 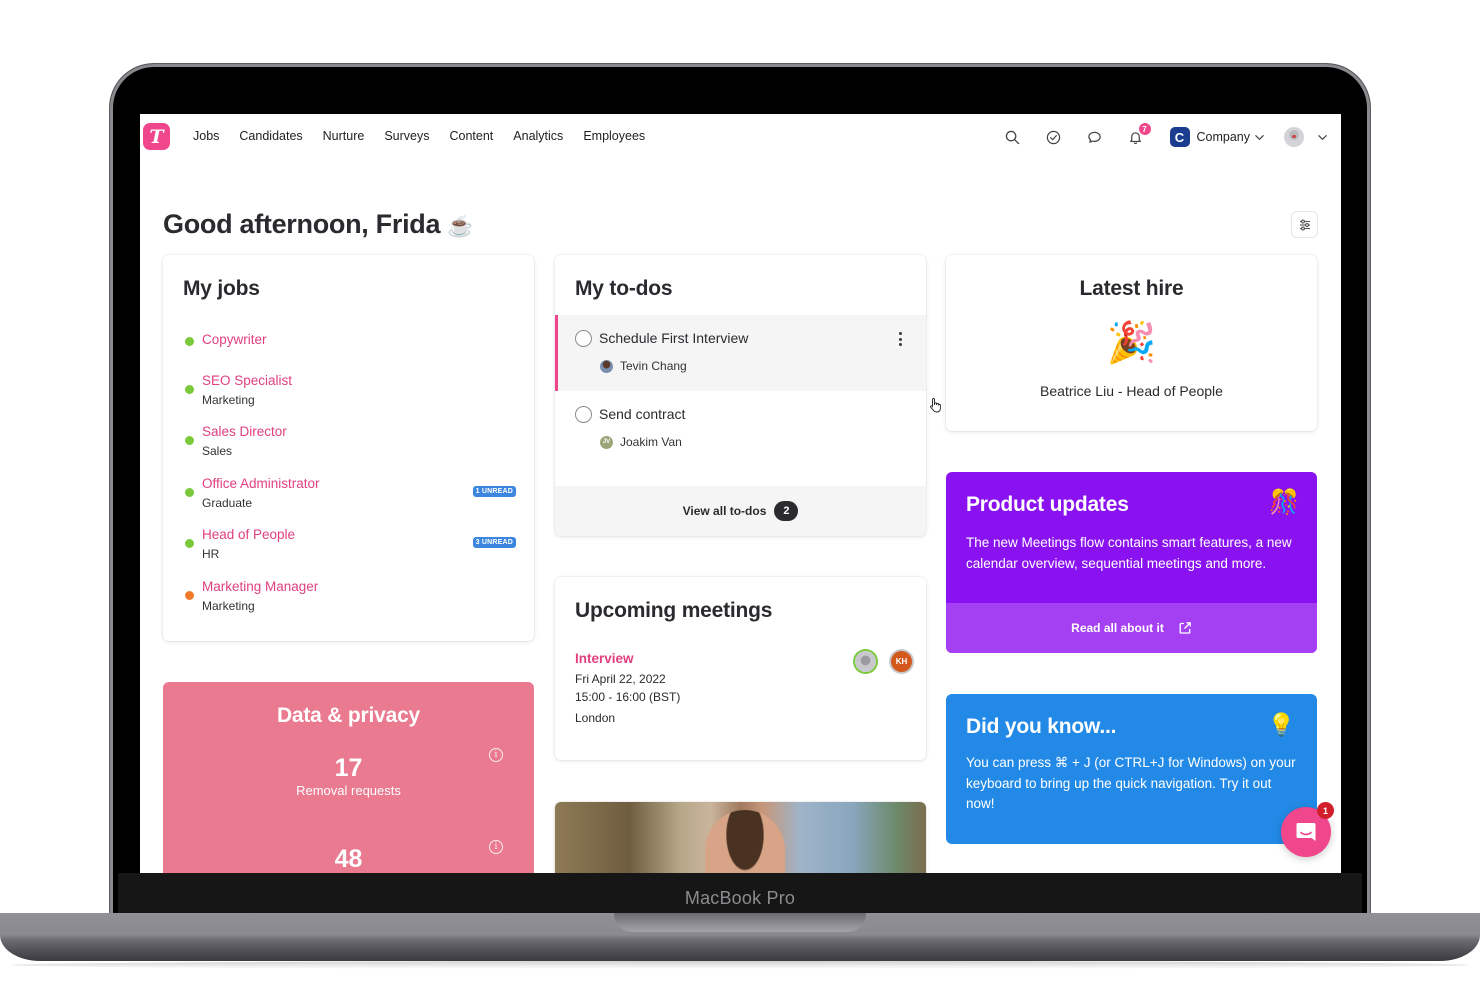 I want to click on todo-assignee: JV Joakim Van, so click(x=641, y=442).